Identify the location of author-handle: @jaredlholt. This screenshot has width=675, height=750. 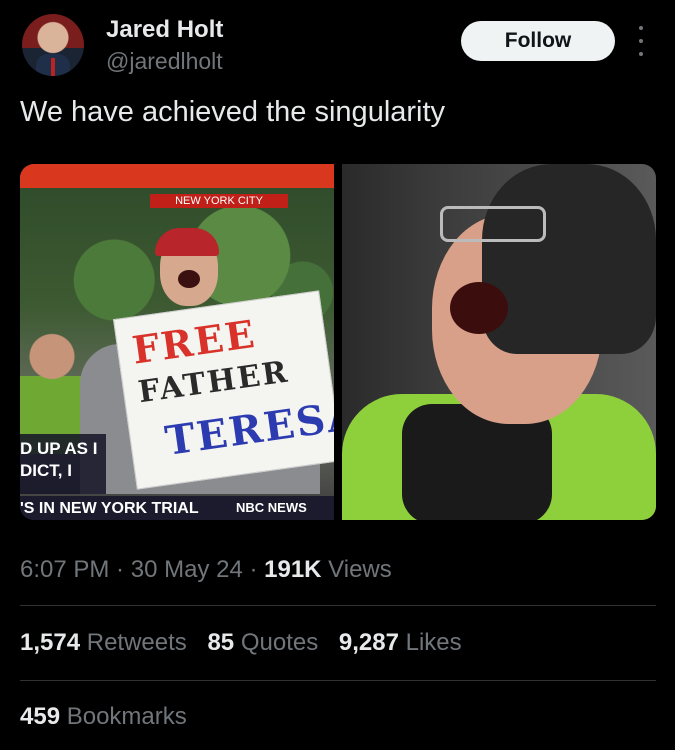
(164, 61).